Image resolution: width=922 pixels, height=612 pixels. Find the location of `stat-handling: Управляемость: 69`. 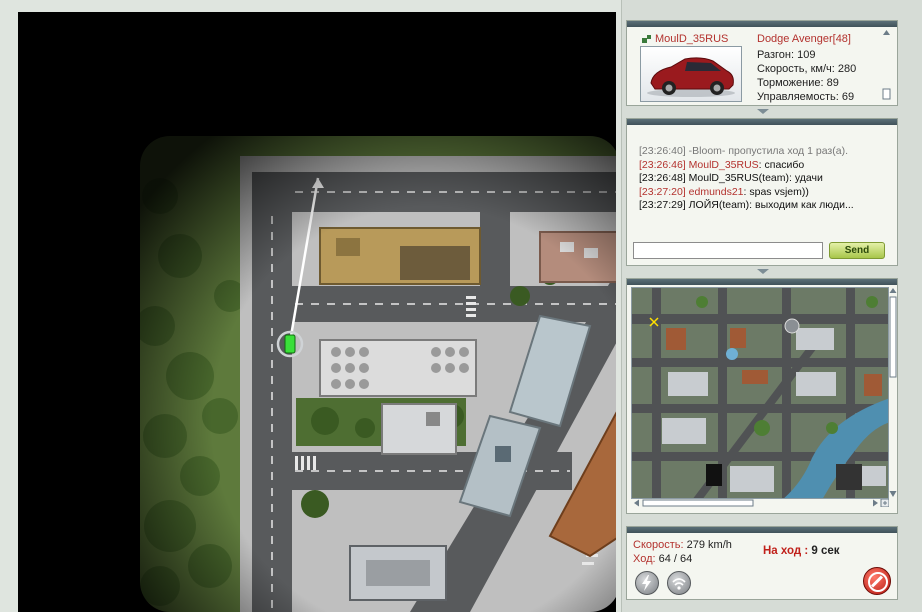

stat-handling: Управляемость: 69 is located at coordinates (806, 97).